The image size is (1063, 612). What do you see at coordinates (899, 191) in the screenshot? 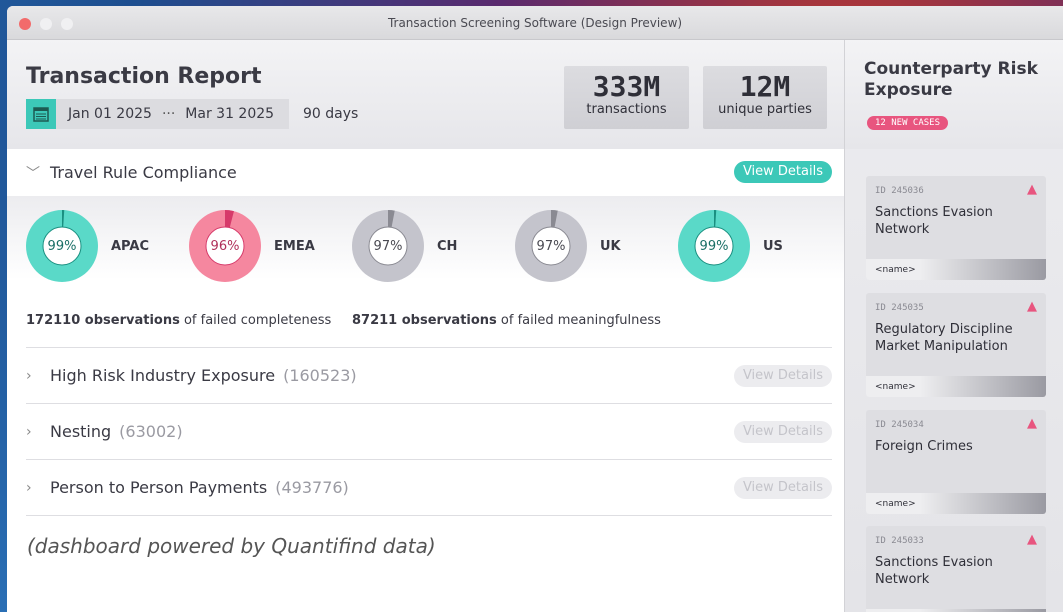
I see `case-id: ID 245036` at bounding box center [899, 191].